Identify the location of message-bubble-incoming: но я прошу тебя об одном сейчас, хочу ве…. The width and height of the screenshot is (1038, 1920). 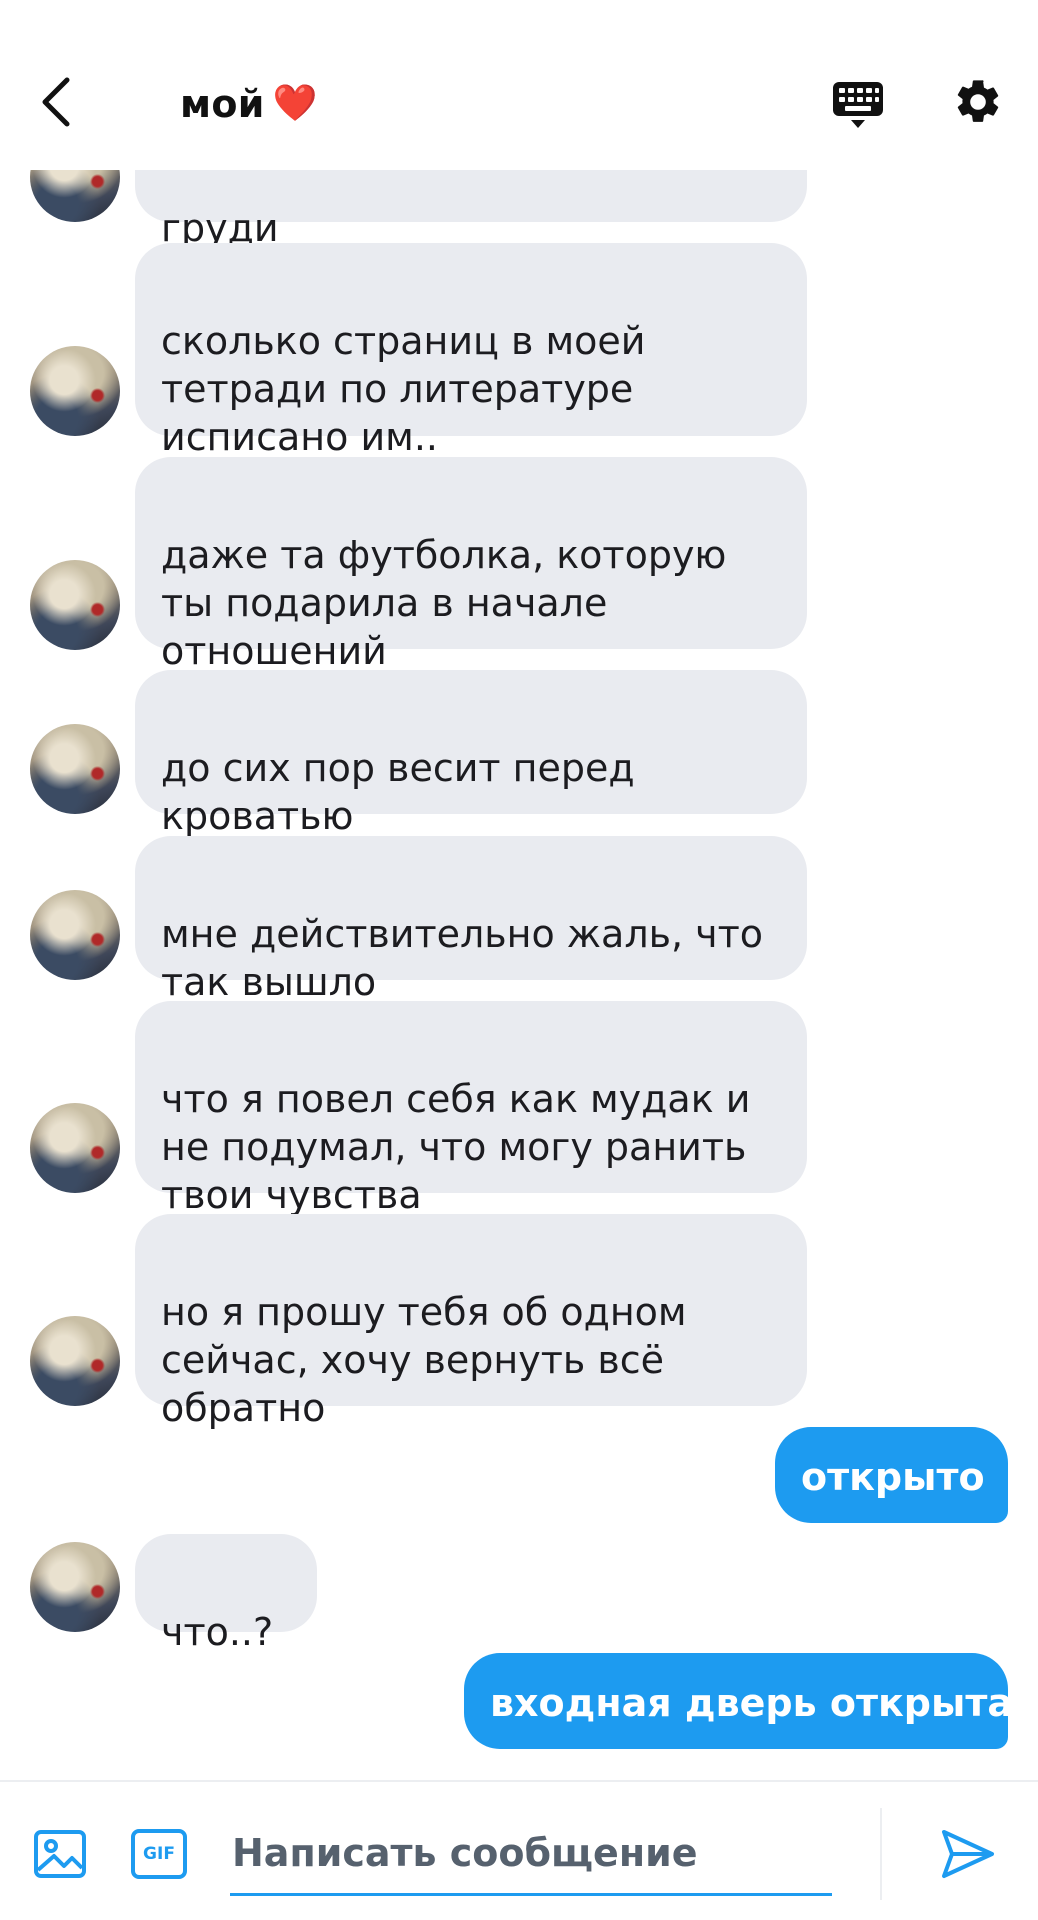
(471, 1322).